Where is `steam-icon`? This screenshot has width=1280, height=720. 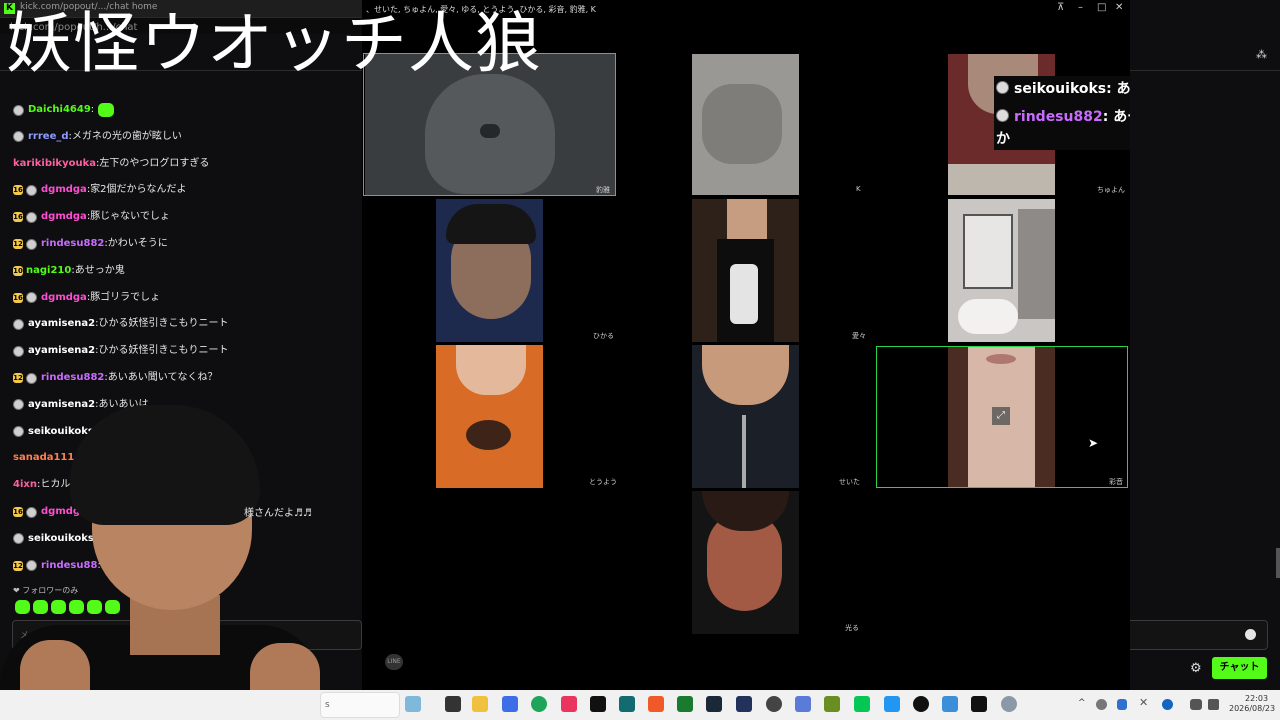
steam-icon is located at coordinates (714, 704).